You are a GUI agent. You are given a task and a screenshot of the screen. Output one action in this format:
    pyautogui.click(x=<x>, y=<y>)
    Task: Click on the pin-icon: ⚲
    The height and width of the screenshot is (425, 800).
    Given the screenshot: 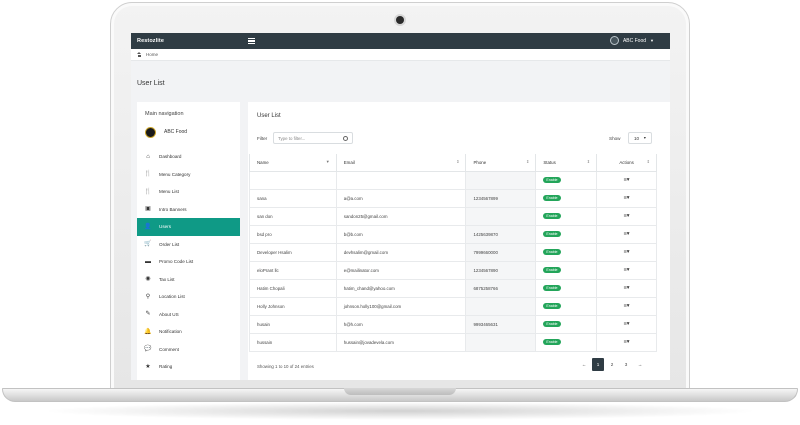 What is the action you would take?
    pyautogui.click(x=148, y=296)
    